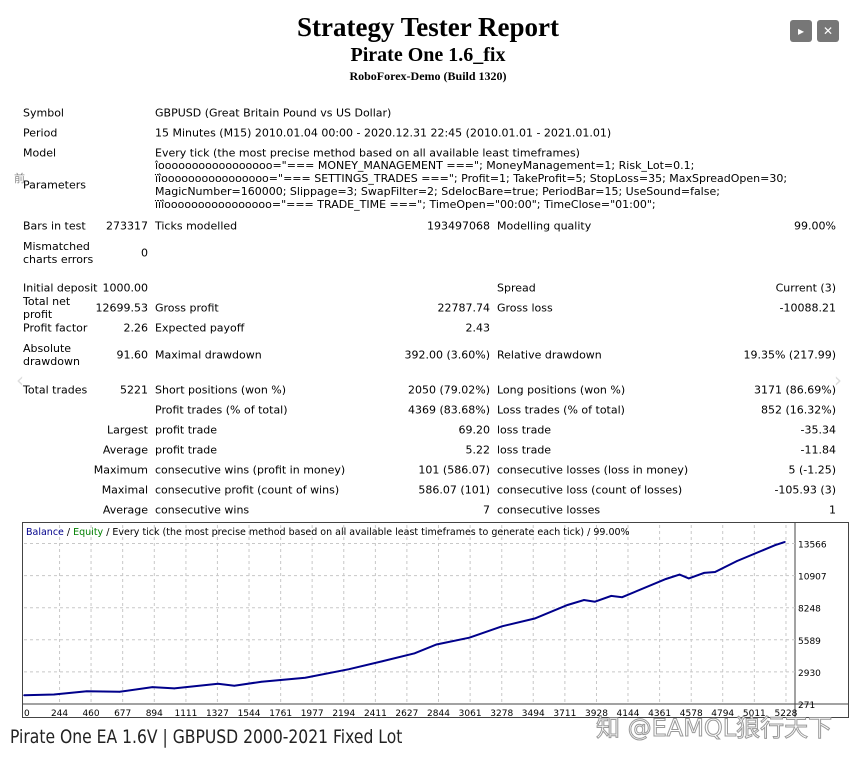 The image size is (856, 771). Describe the element at coordinates (428, 55) in the screenshot. I see `report-subtitle: Pirate One 1.6_fix` at that location.